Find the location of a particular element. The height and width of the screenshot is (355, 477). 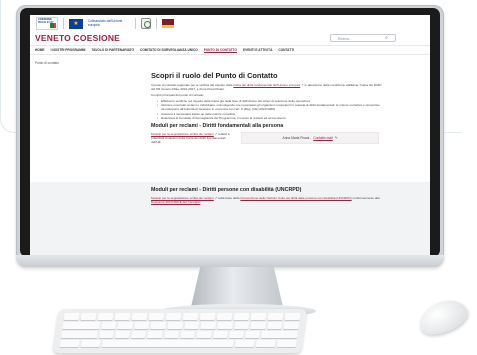

italy-emblem-icon is located at coordinates (146, 23).